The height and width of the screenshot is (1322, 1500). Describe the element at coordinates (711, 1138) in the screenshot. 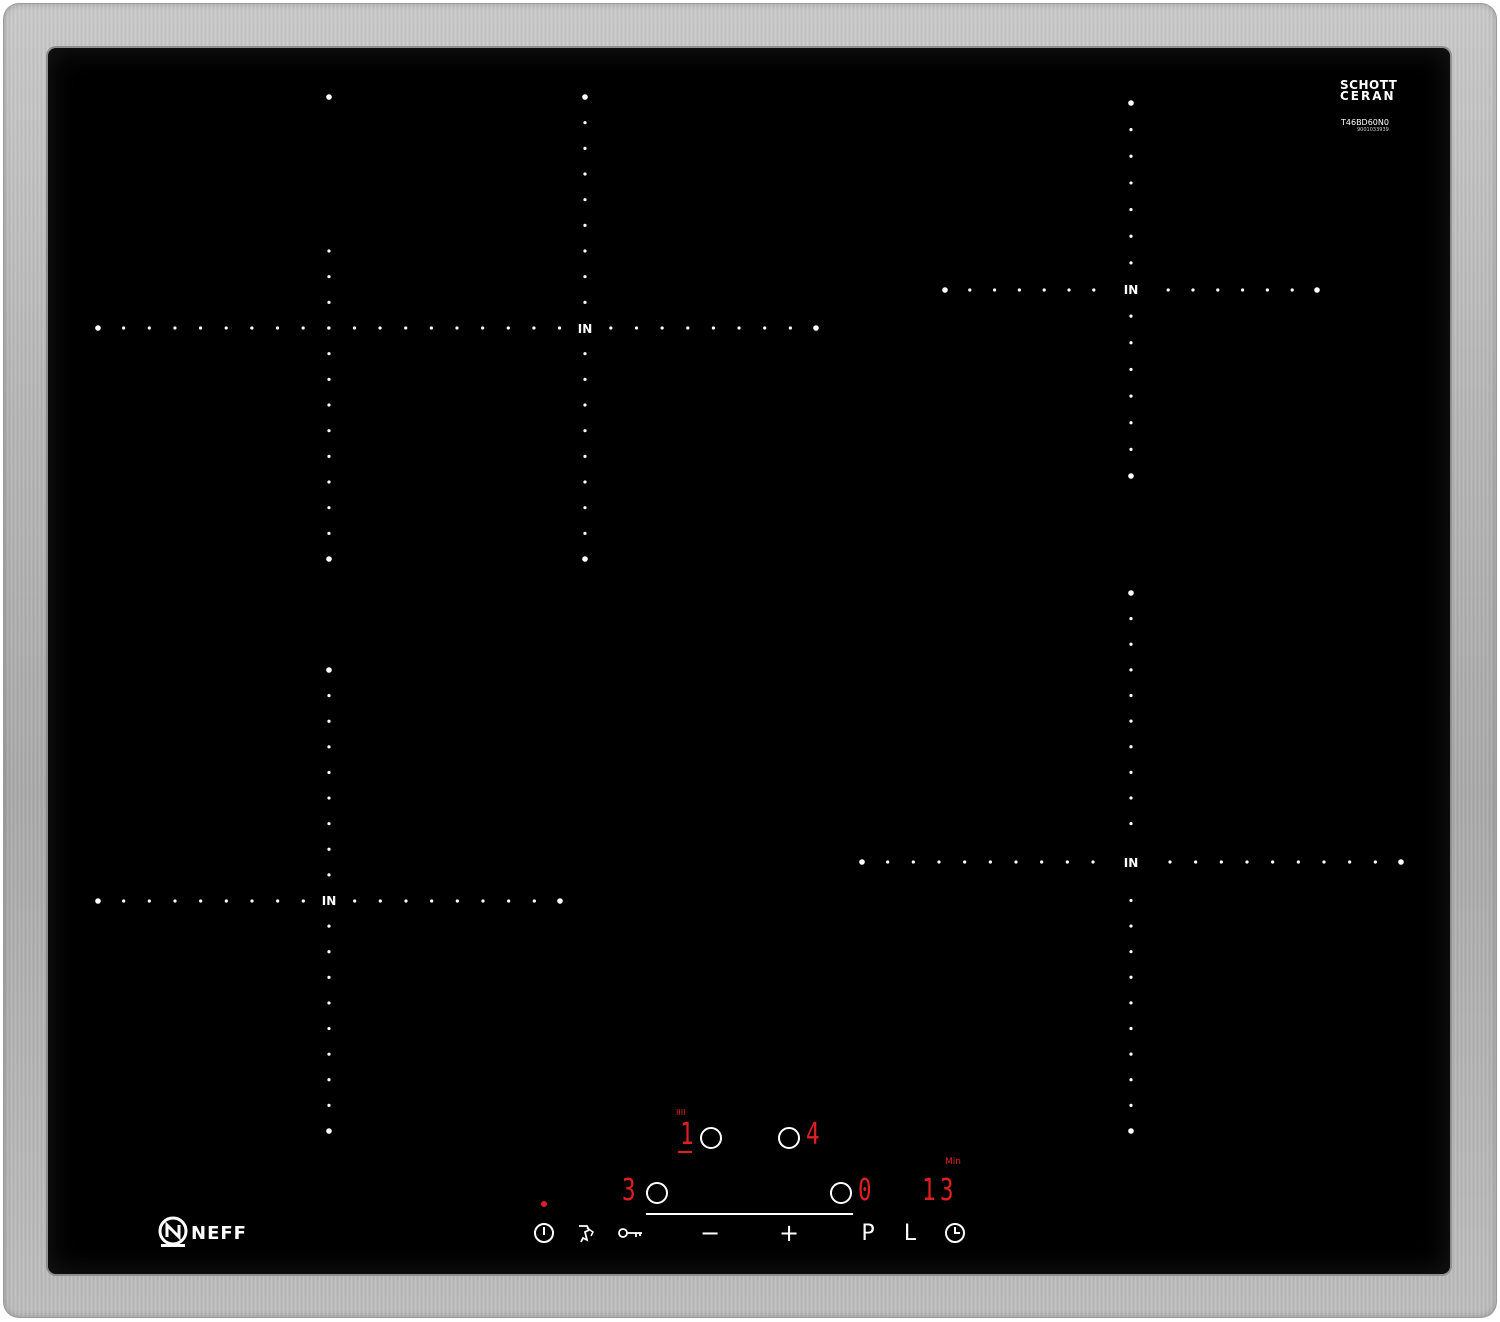

I see `zone-select-top-left` at that location.